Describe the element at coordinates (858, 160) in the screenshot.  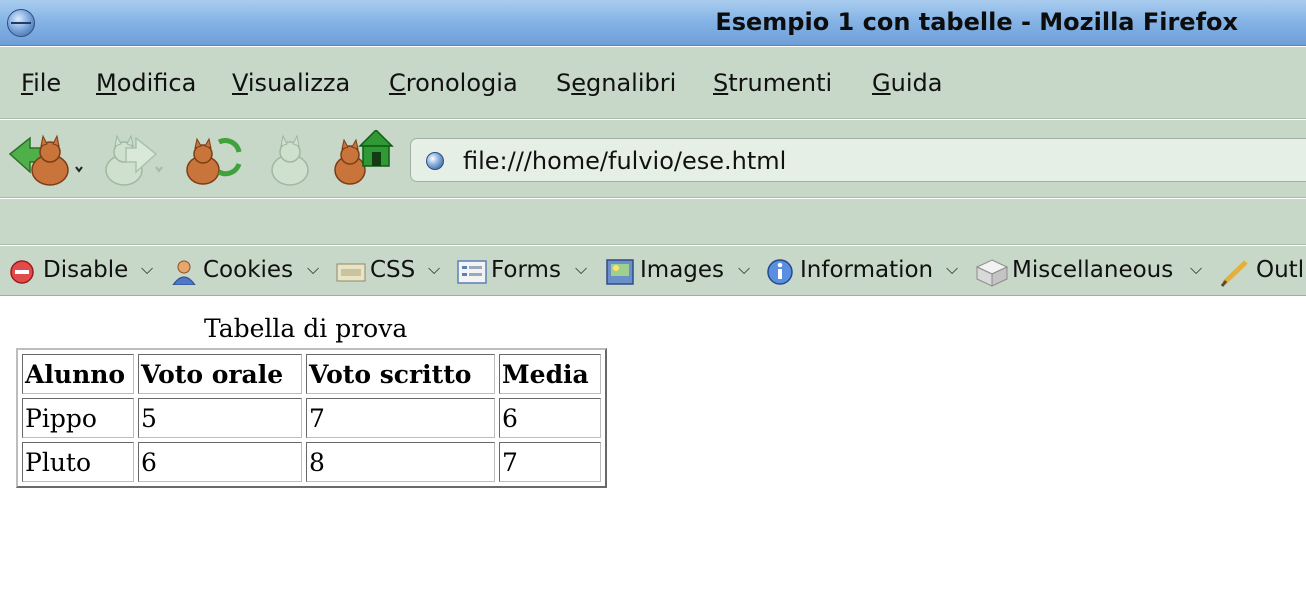
I see `url-bar: file:///home/fulvio/ese.html` at that location.